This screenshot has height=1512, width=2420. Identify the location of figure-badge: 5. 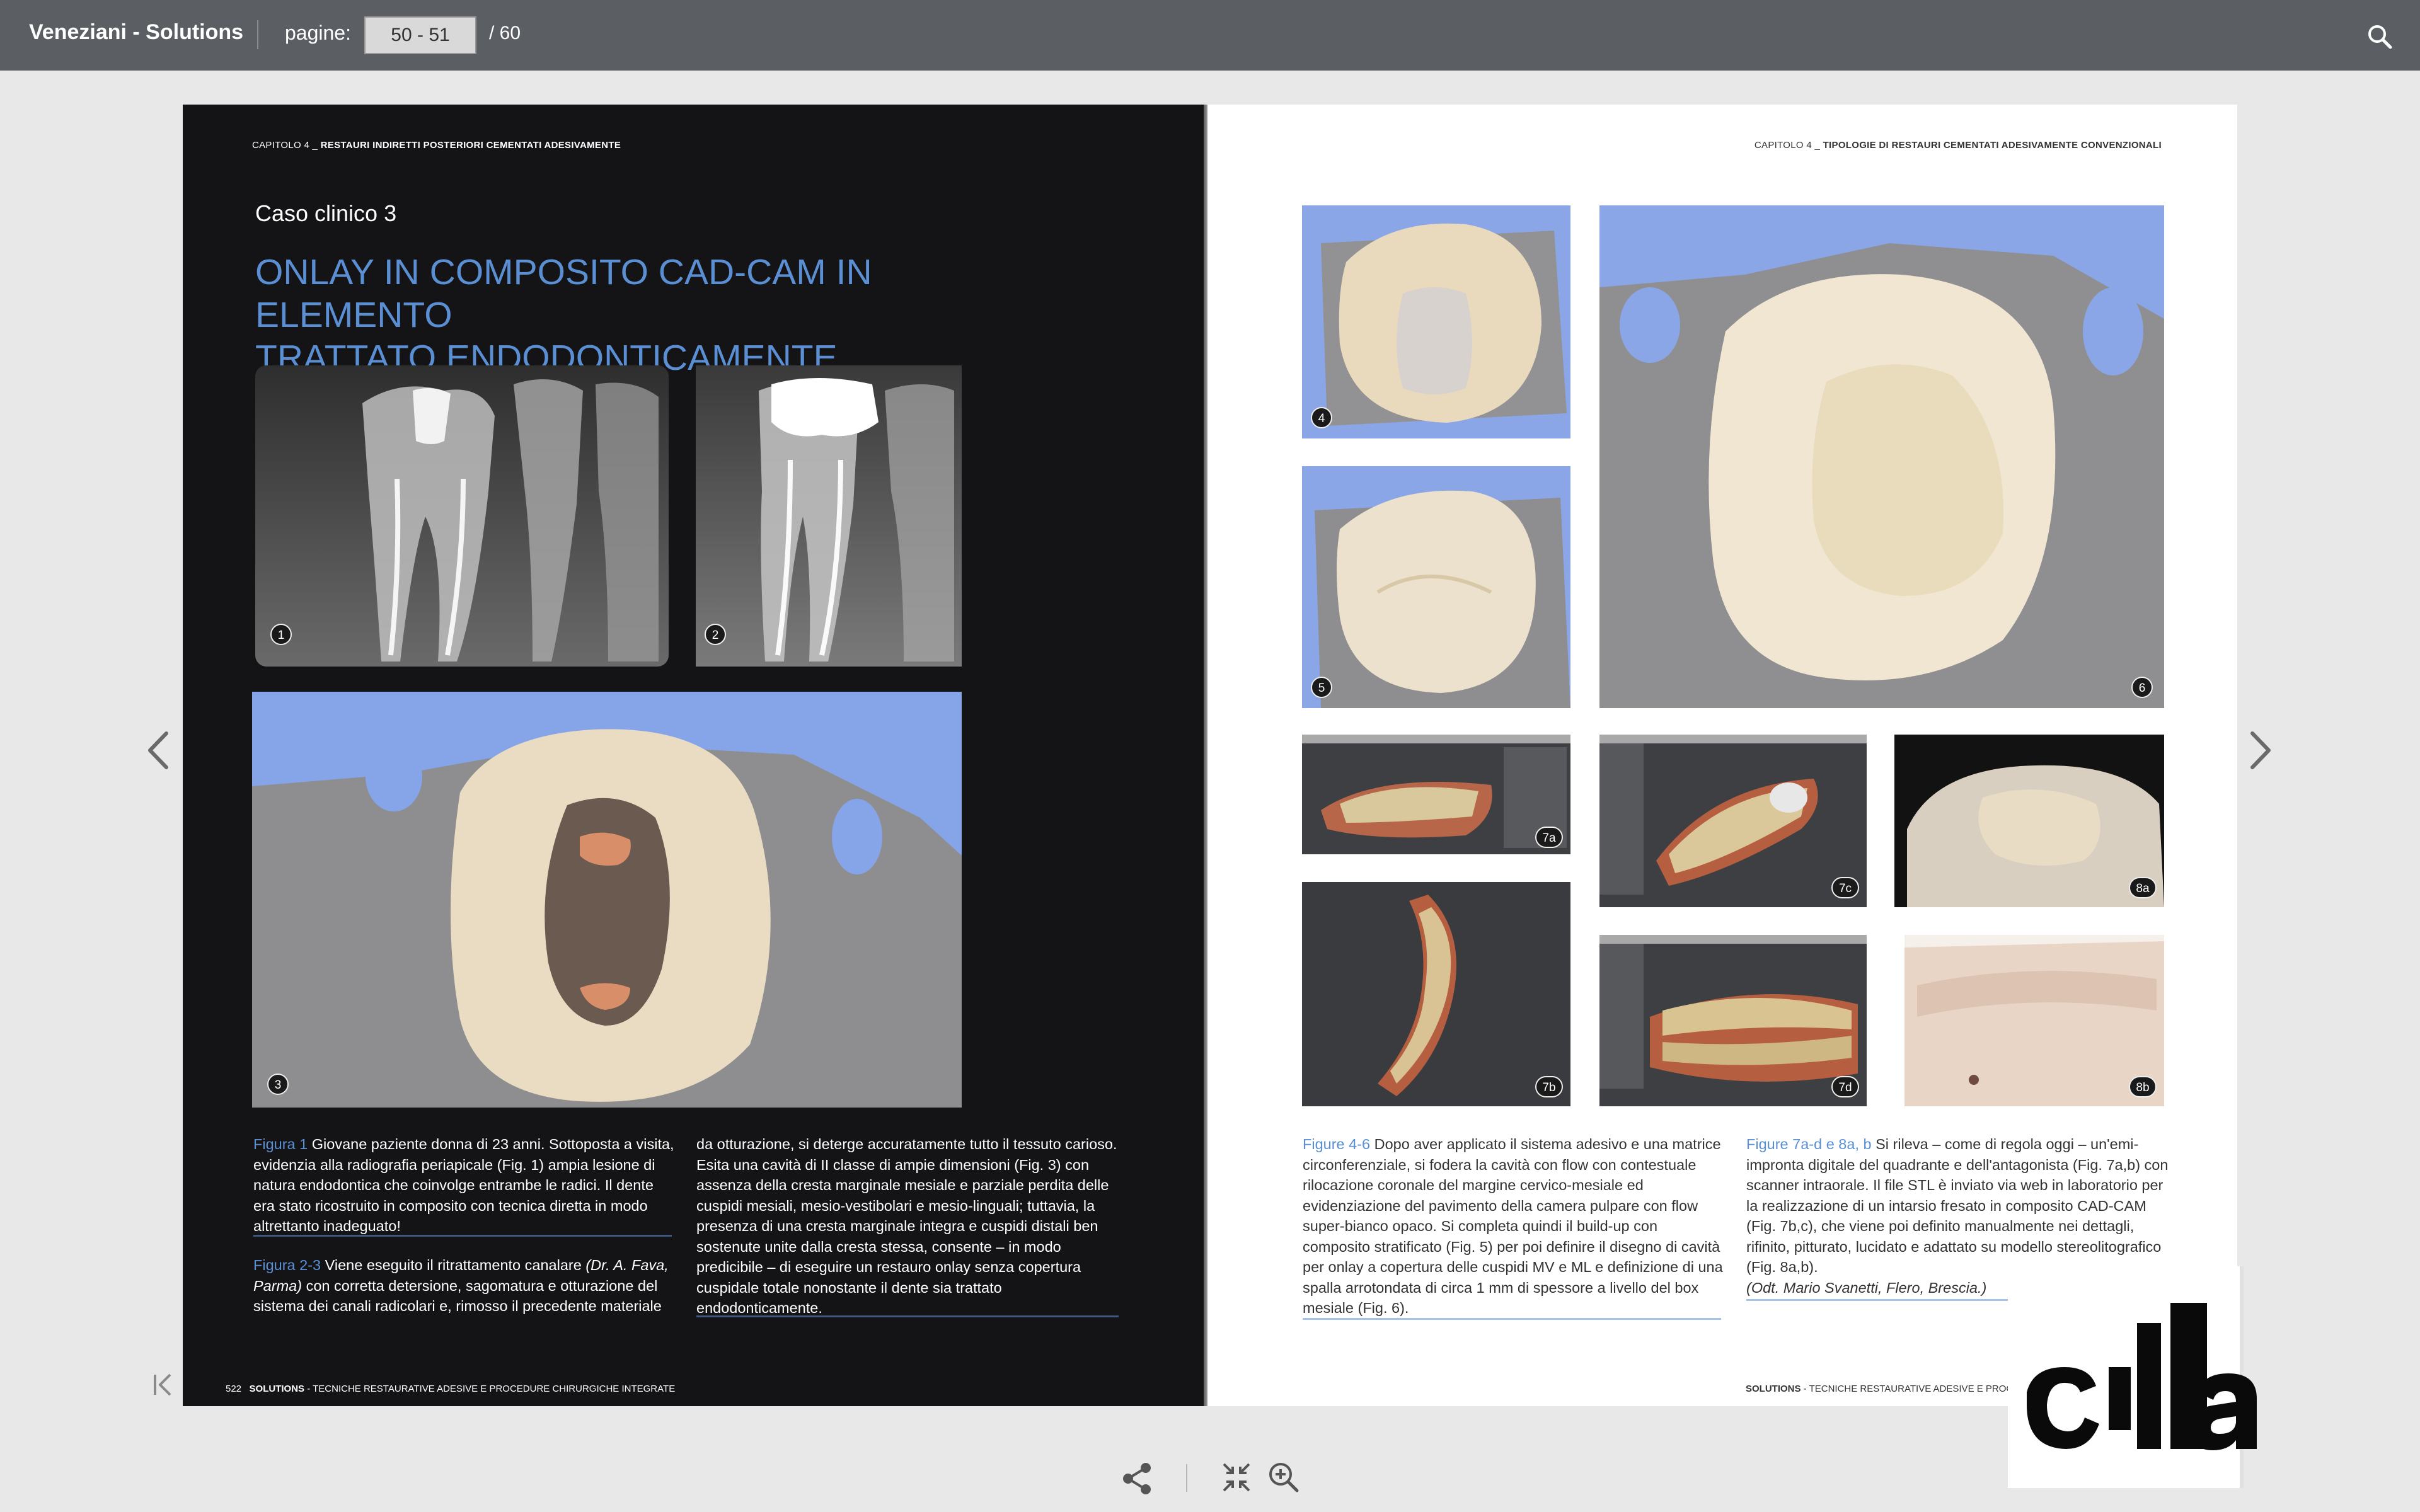
(1321, 687).